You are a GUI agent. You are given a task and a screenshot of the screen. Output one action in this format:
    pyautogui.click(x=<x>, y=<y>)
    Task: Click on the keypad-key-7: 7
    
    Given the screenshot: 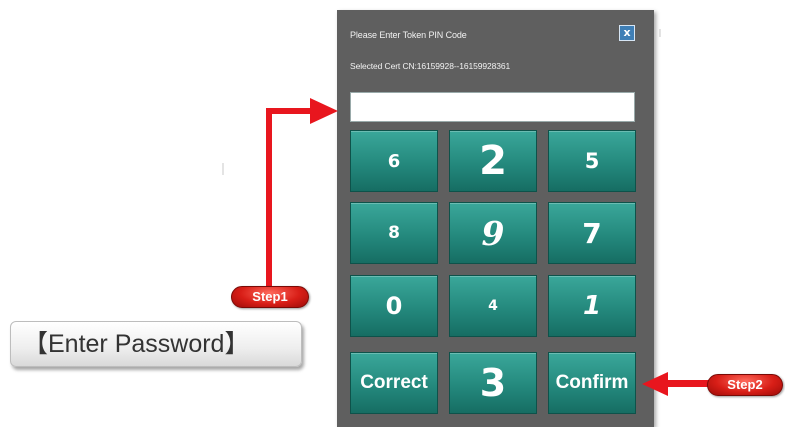 What is the action you would take?
    pyautogui.click(x=592, y=233)
    